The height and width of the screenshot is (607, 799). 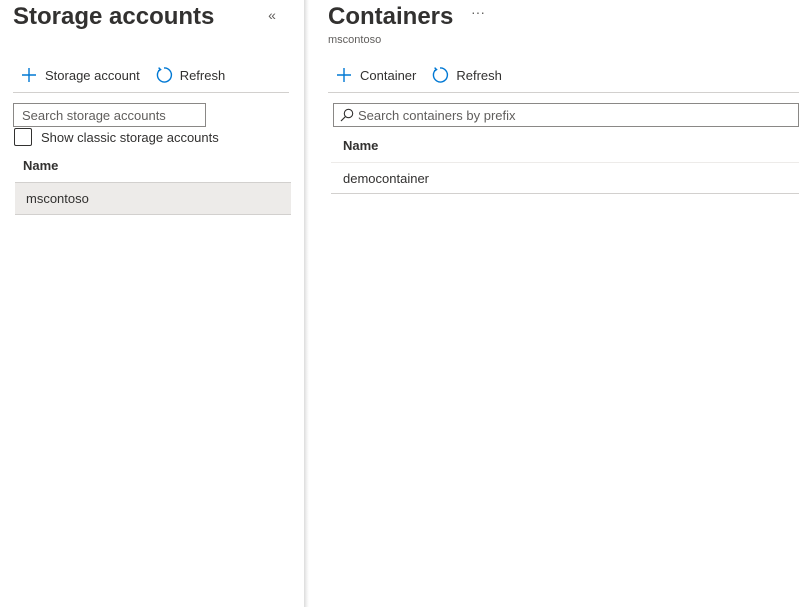 What do you see at coordinates (478, 14) in the screenshot?
I see `more-icon: ···` at bounding box center [478, 14].